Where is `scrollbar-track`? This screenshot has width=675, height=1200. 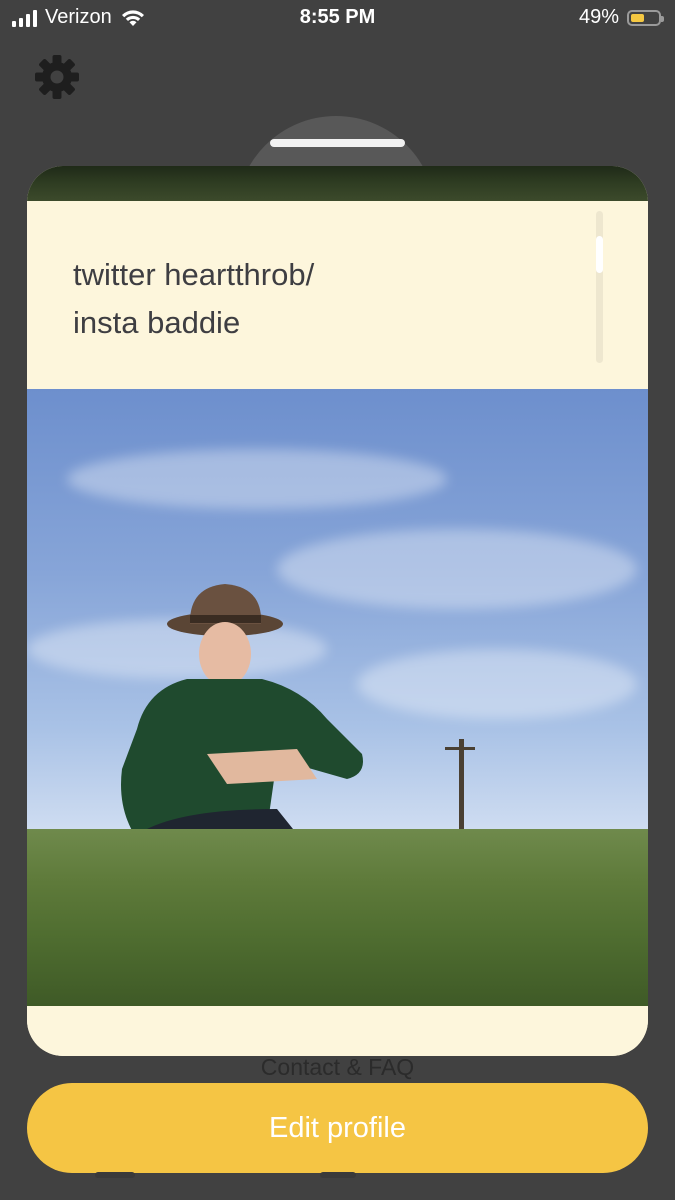
scrollbar-track is located at coordinates (599, 287).